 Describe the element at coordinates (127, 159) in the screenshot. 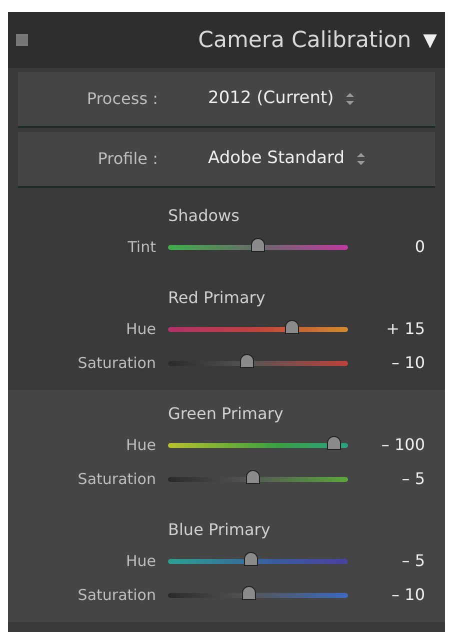

I see `dropdown-label: Profile :` at that location.